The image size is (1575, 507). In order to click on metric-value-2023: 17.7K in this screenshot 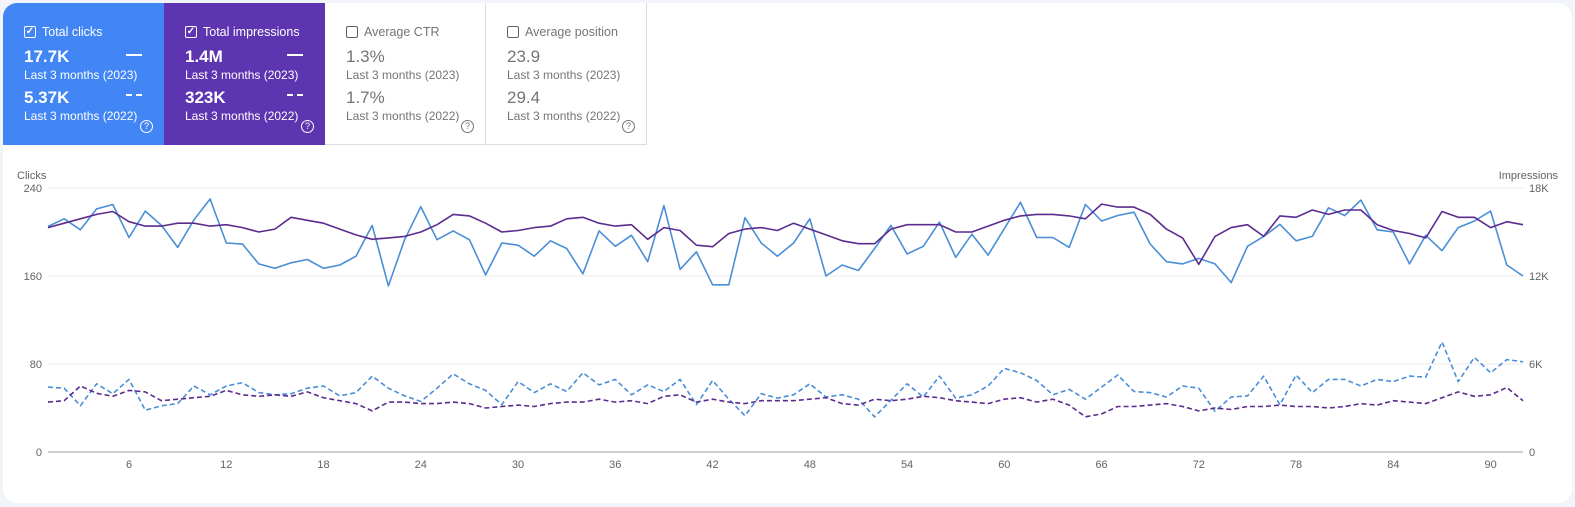, I will do `click(47, 56)`.